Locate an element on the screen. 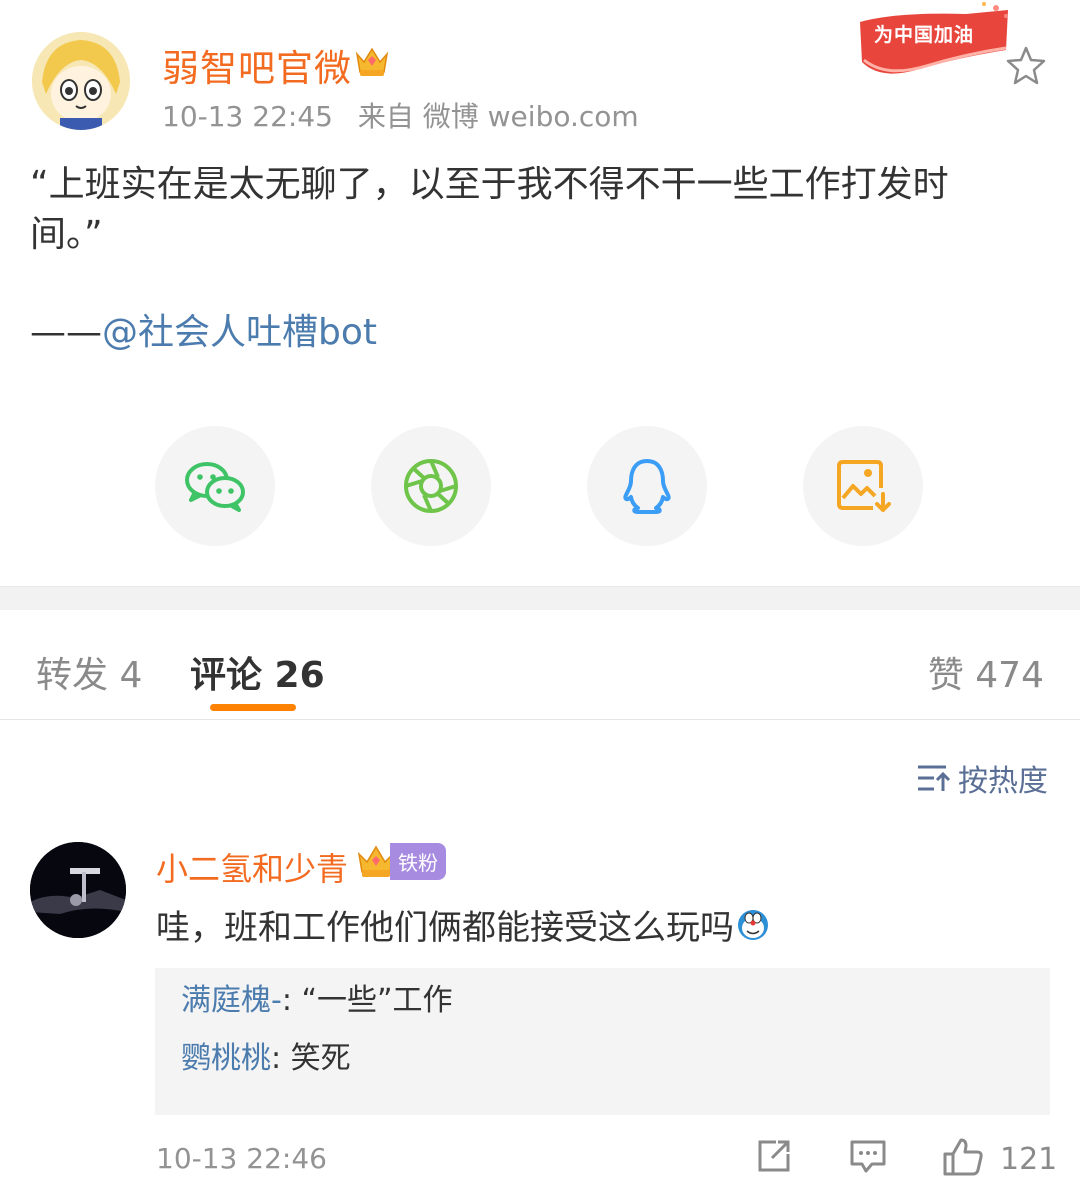 This screenshot has width=1080, height=1197. post-time: 10-13 22:45 is located at coordinates (247, 116).